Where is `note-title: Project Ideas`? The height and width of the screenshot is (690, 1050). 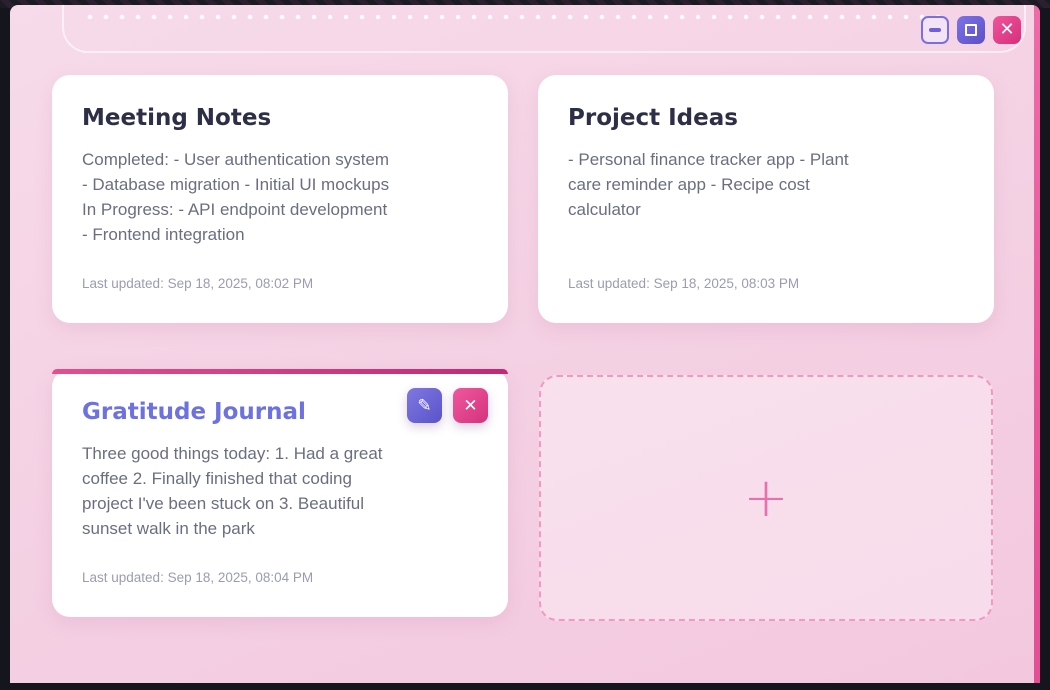
note-title: Project Ideas is located at coordinates (653, 118).